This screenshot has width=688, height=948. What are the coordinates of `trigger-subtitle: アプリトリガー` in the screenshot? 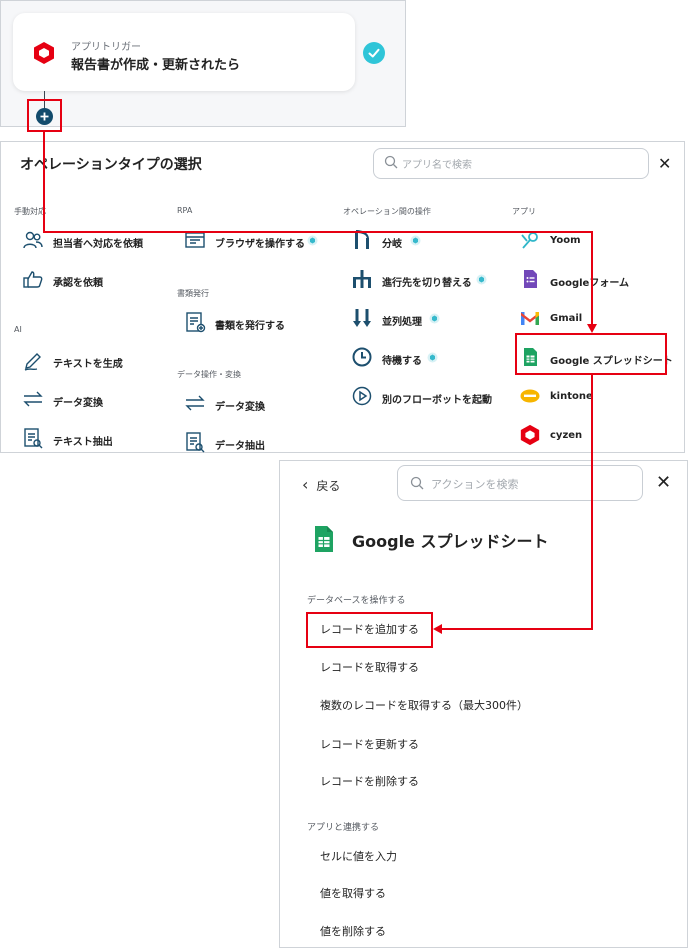 It's located at (106, 47).